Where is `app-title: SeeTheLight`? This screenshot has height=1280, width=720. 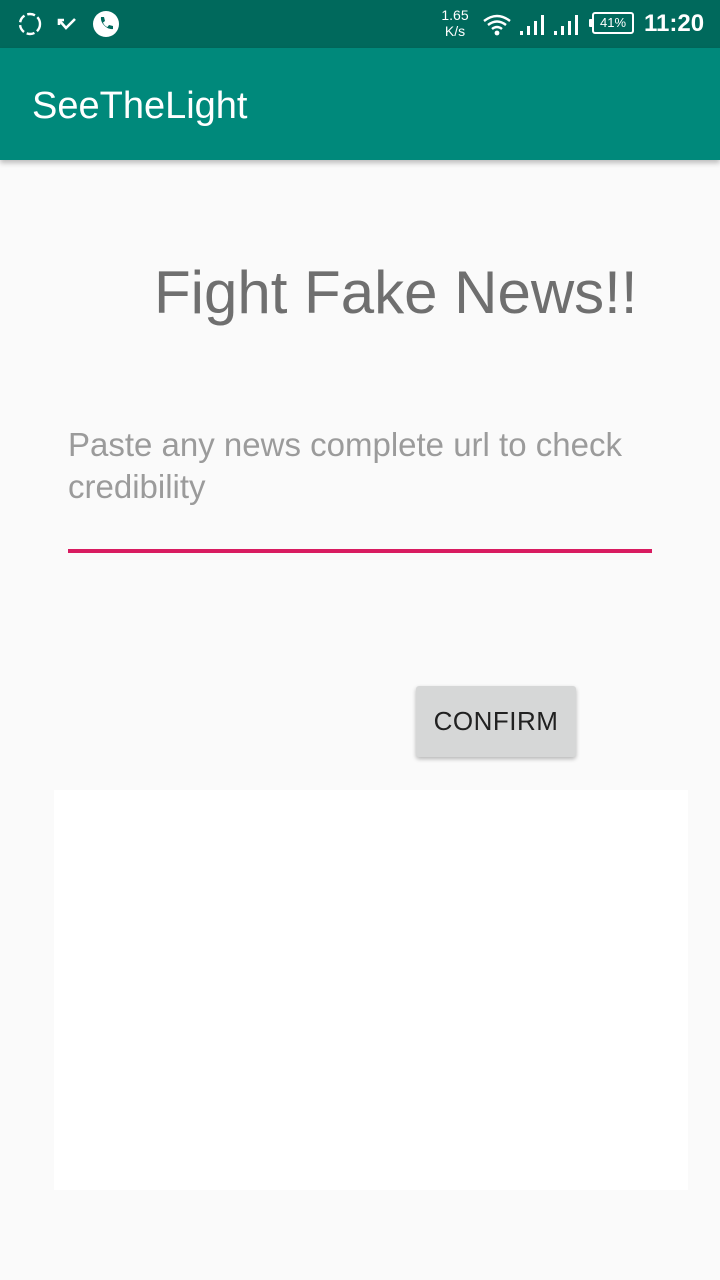
app-title: SeeTheLight is located at coordinates (140, 106).